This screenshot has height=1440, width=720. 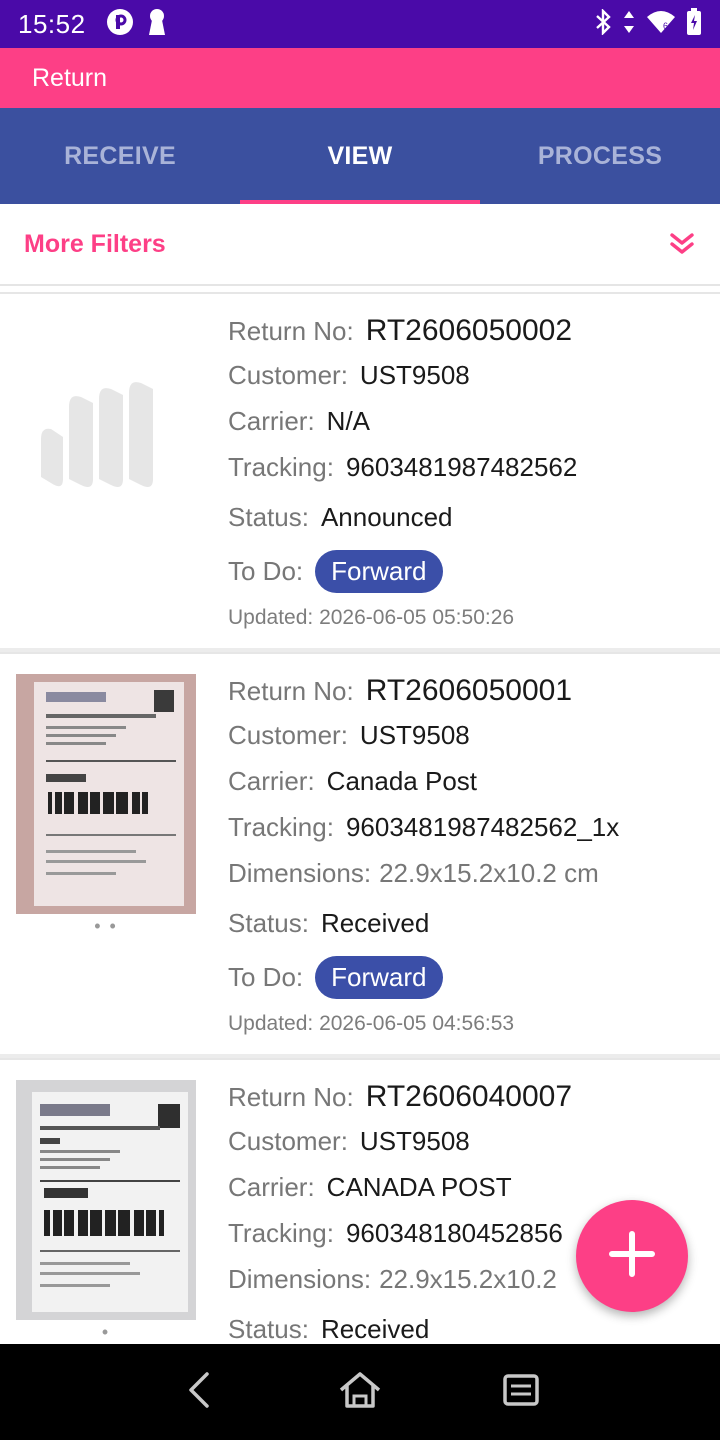 I want to click on double-chevron-down-icon, so click(x=682, y=244).